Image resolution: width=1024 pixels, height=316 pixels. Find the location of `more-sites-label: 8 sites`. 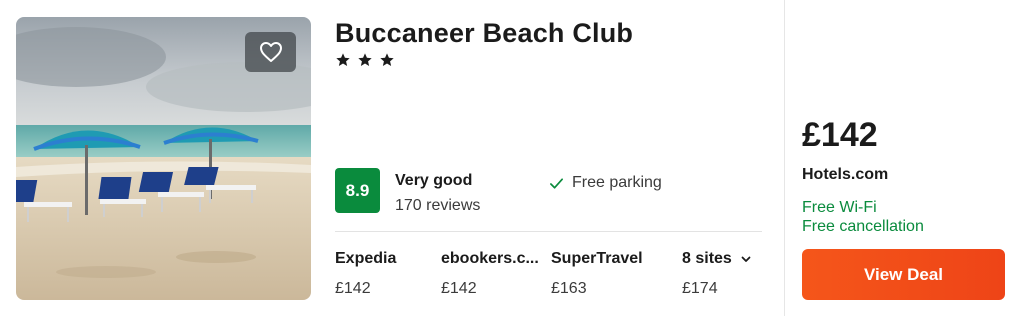

more-sites-label: 8 sites is located at coordinates (707, 258).